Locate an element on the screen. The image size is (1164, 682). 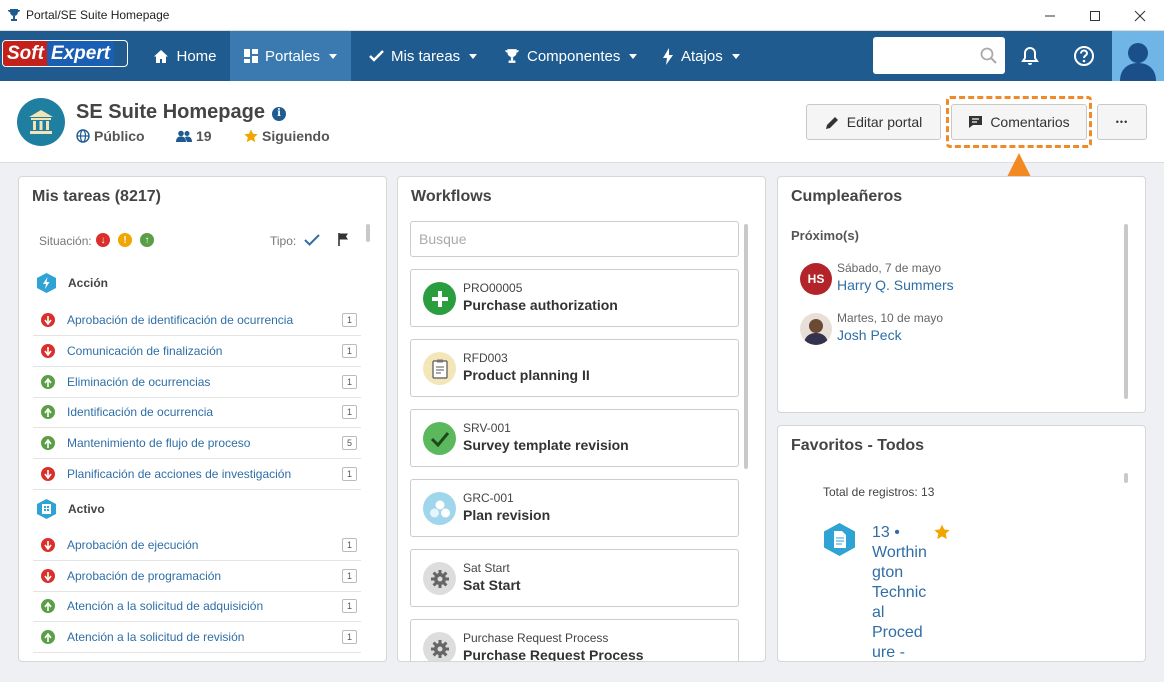
task-row: Atención a la solicitud de revisión 1 is located at coordinates (197, 637).